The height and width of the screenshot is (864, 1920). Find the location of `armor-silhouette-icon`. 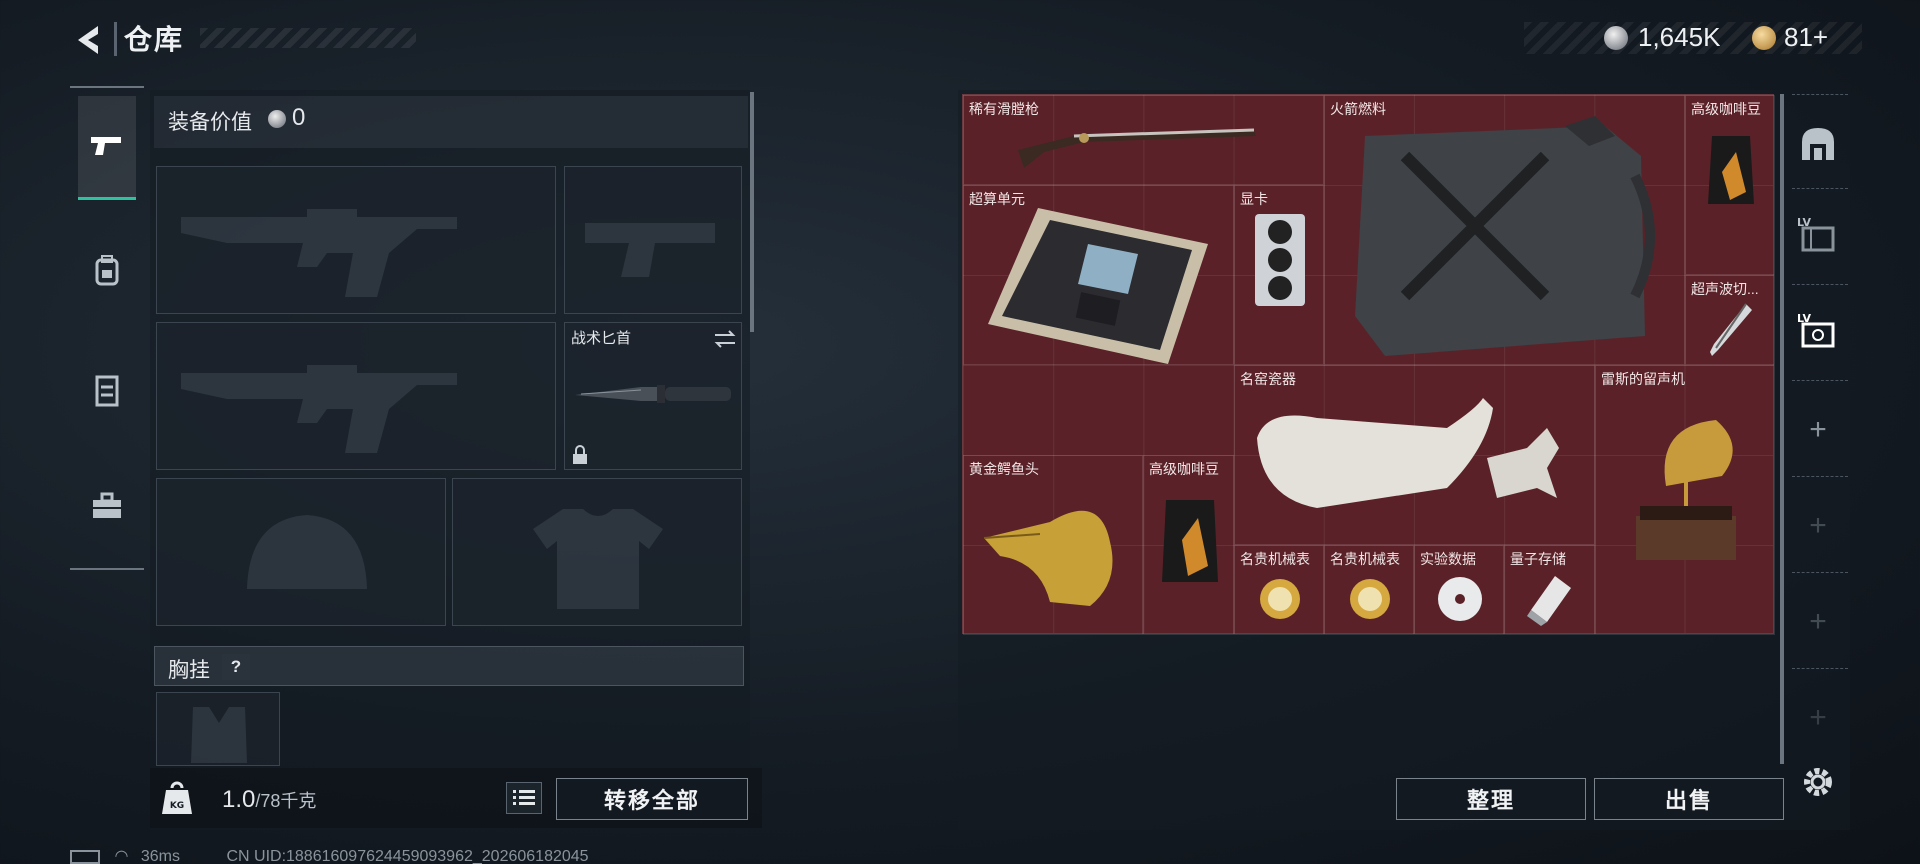

armor-silhouette-icon is located at coordinates (598, 559).